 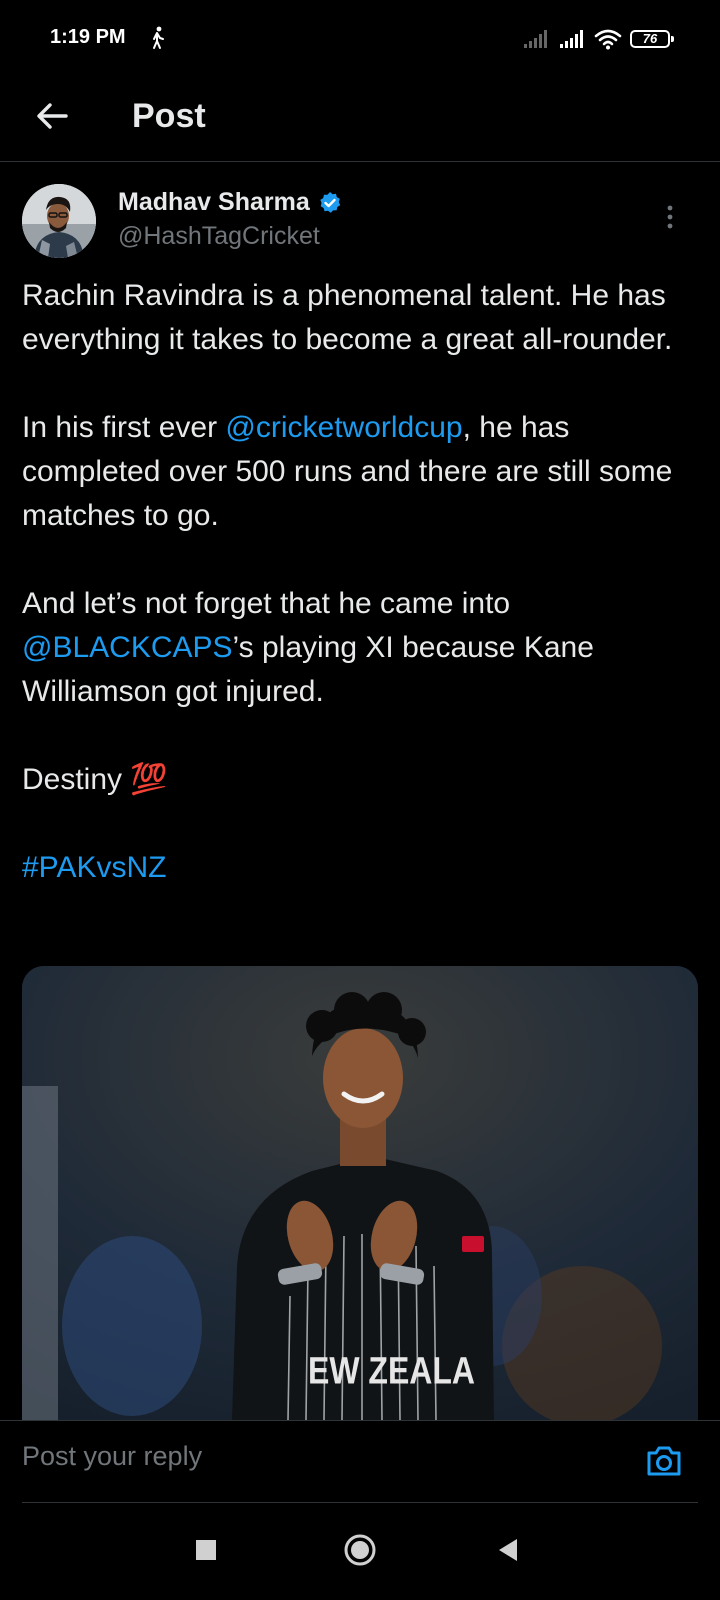 I want to click on author-name-text: Madhav Sharma, so click(x=214, y=202).